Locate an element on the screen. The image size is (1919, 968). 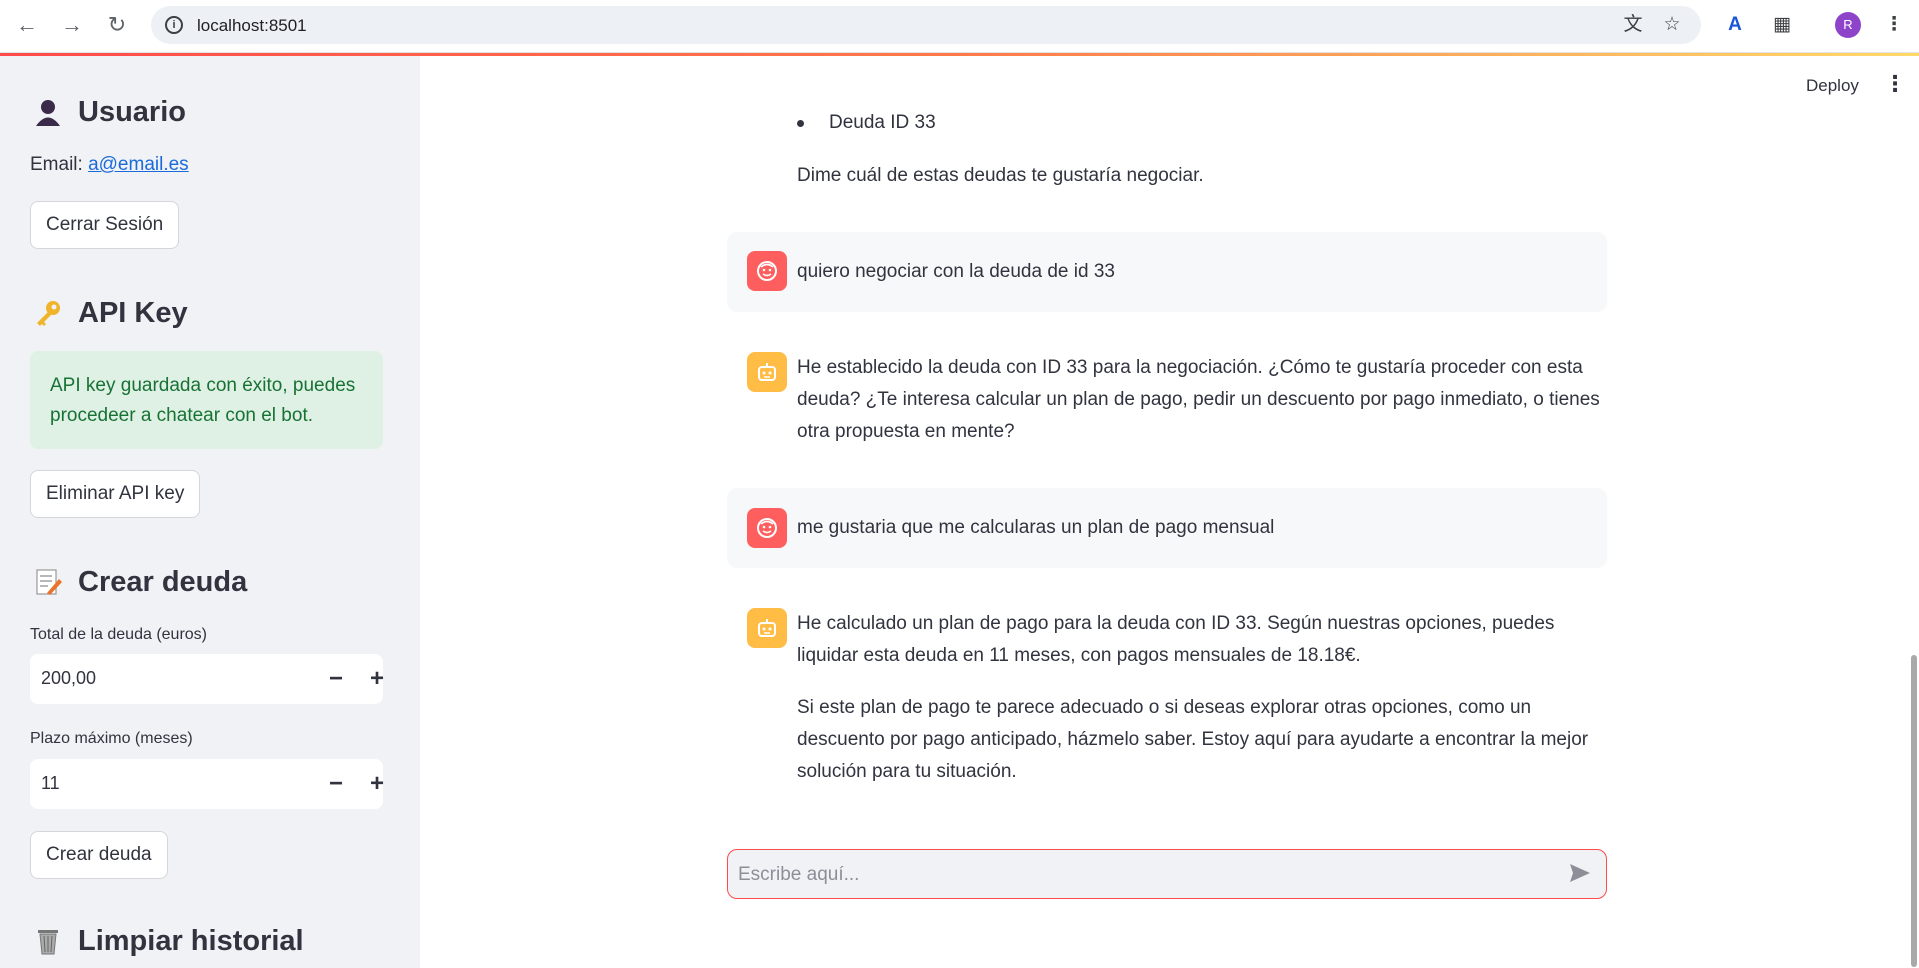
api-section-header: API Key is located at coordinates (109, 313).